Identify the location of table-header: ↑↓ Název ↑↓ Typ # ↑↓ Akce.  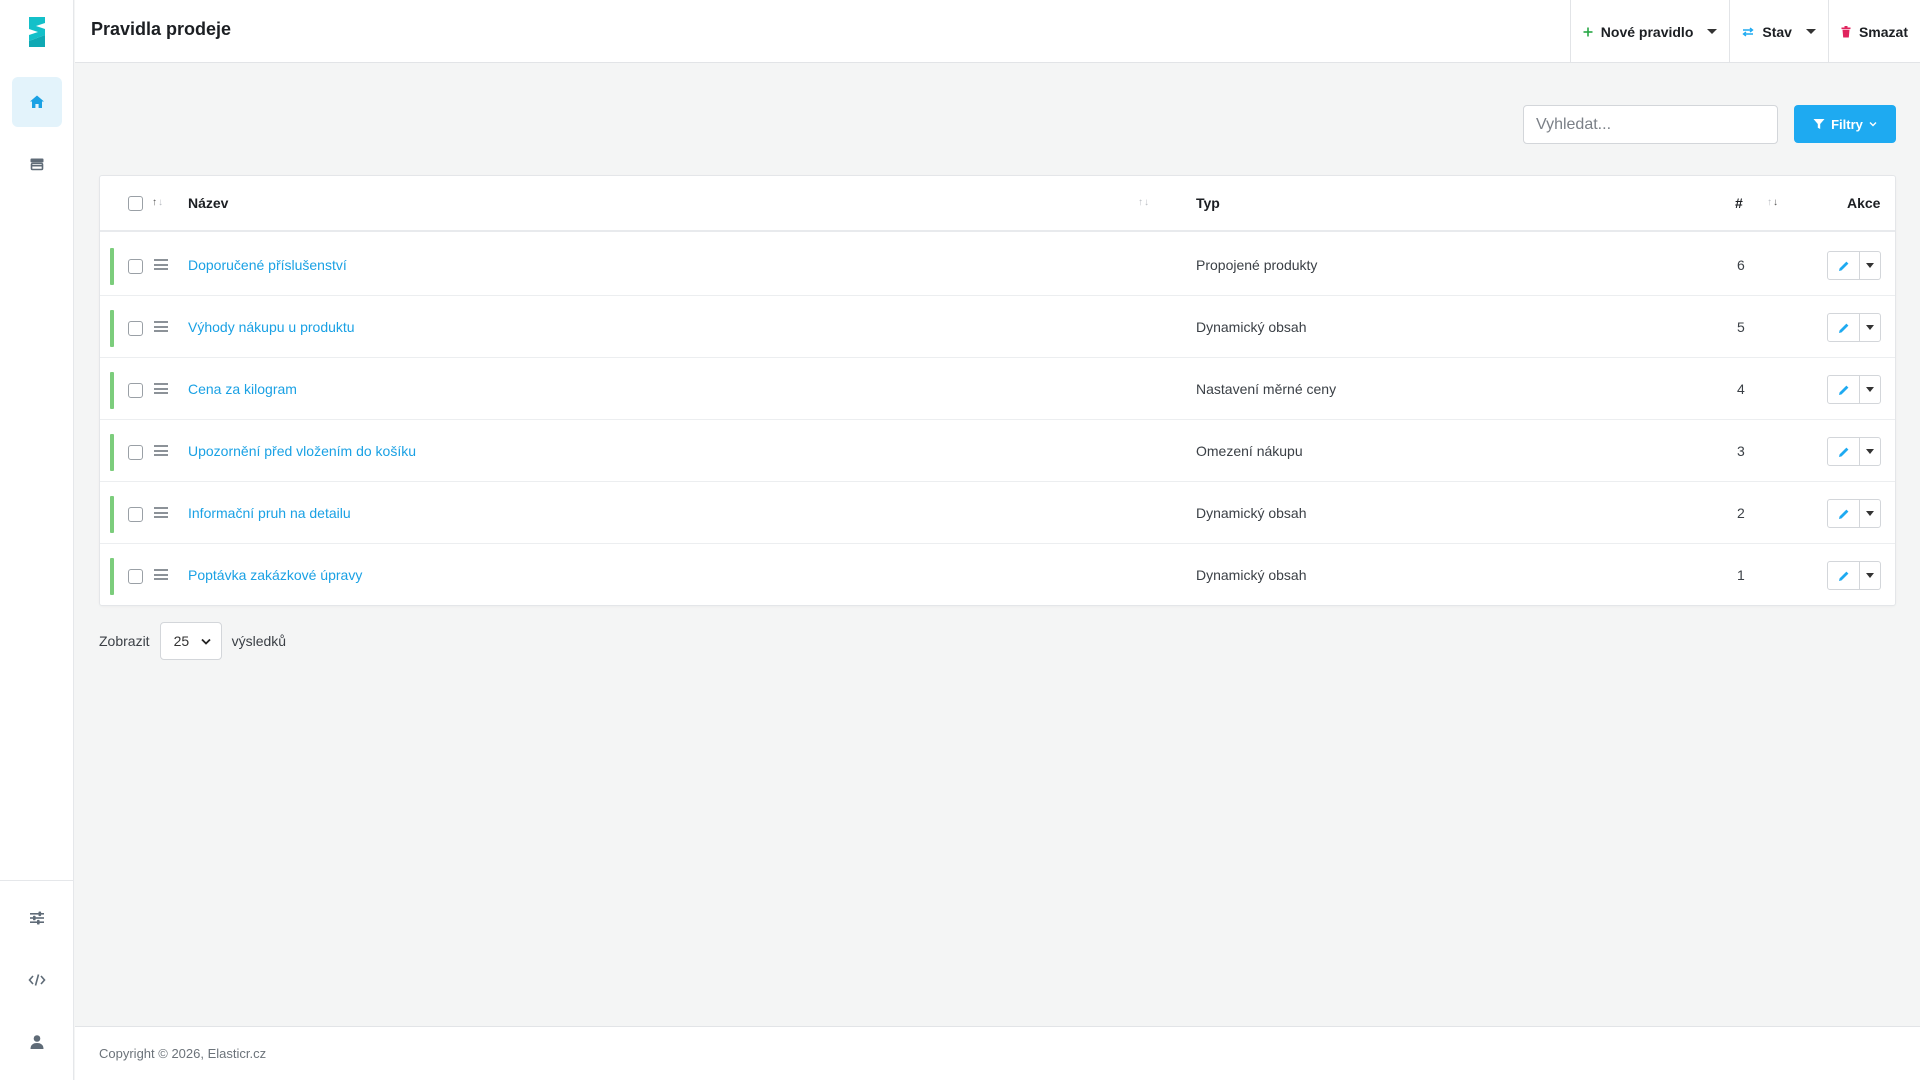
(997, 204).